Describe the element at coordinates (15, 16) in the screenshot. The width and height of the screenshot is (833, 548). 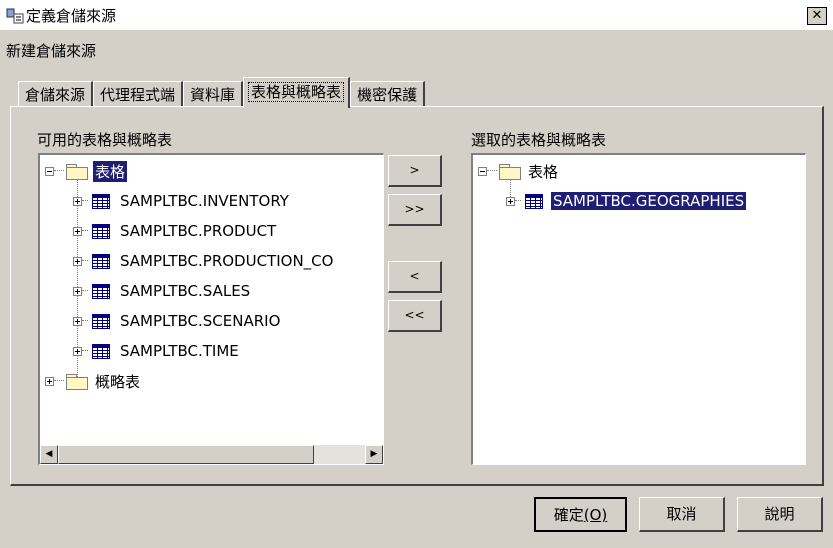
I see `window-app-icon` at that location.